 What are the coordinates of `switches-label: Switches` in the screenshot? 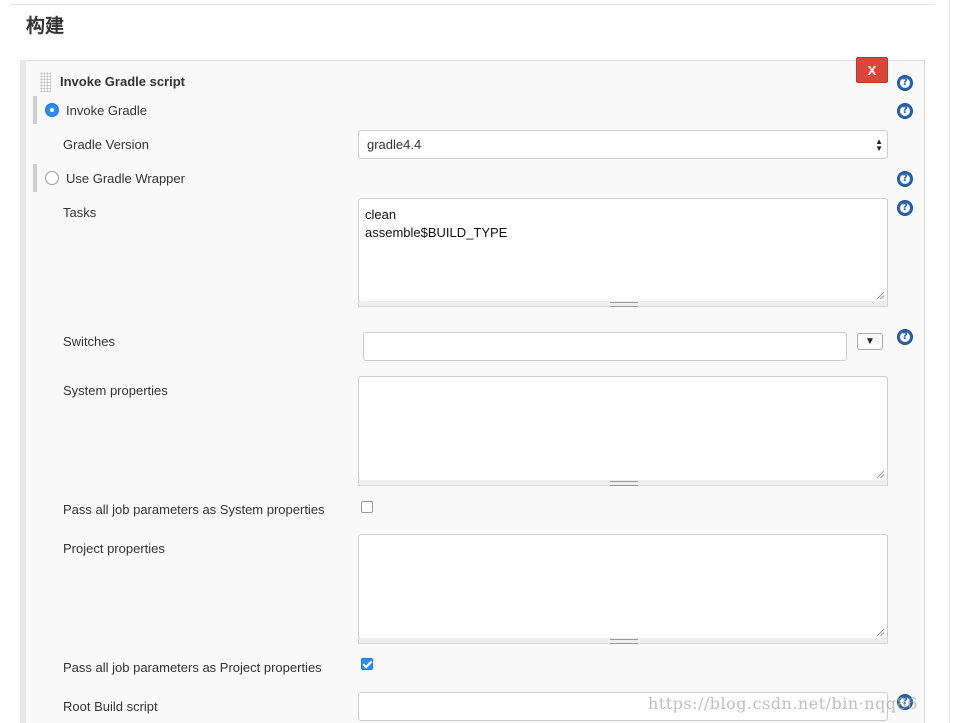 It's located at (89, 341).